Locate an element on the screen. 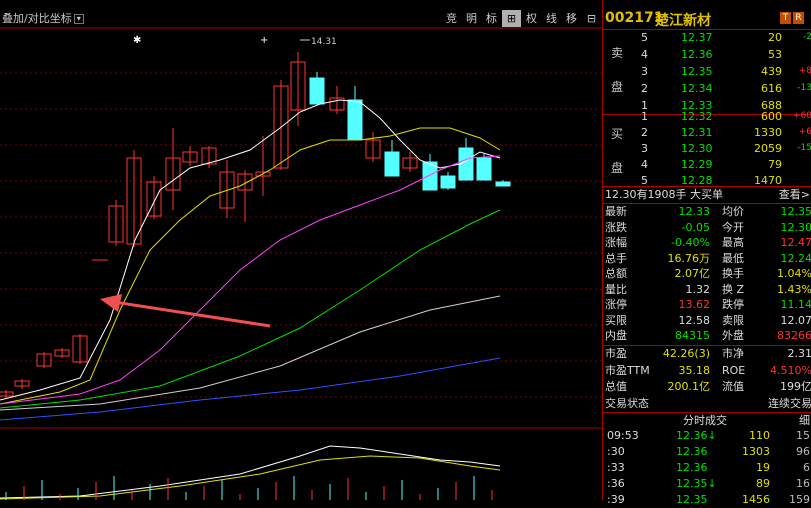  fund-value: 199亿 is located at coordinates (795, 386).